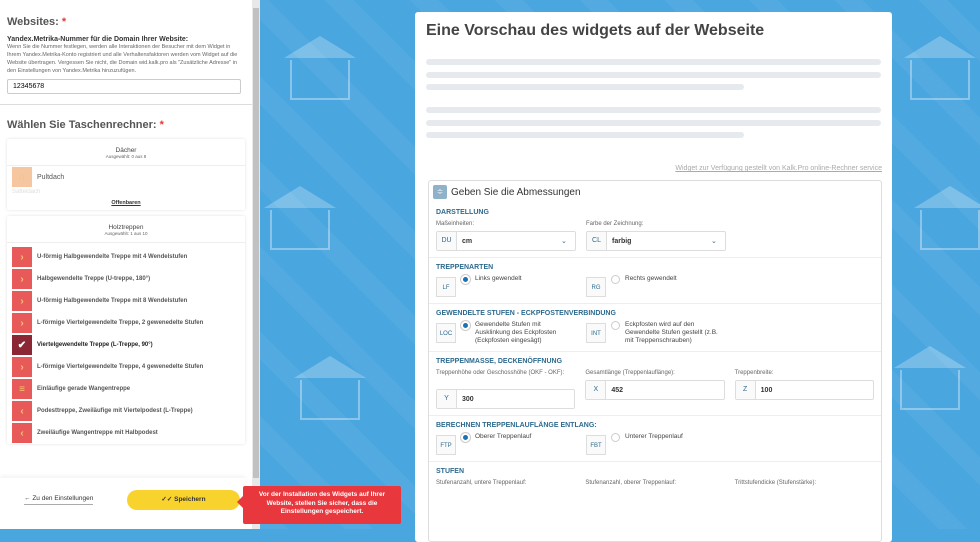 The image size is (980, 542). I want to click on check-icon: ✔, so click(22, 345).